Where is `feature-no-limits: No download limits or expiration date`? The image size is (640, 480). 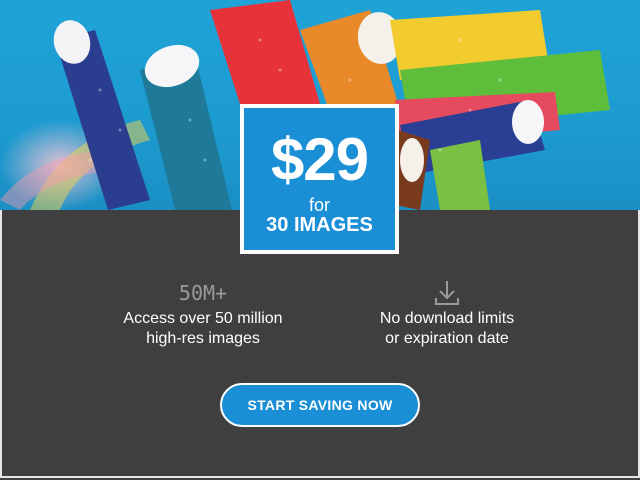
feature-no-limits: No download limits or expiration date is located at coordinates (447, 313).